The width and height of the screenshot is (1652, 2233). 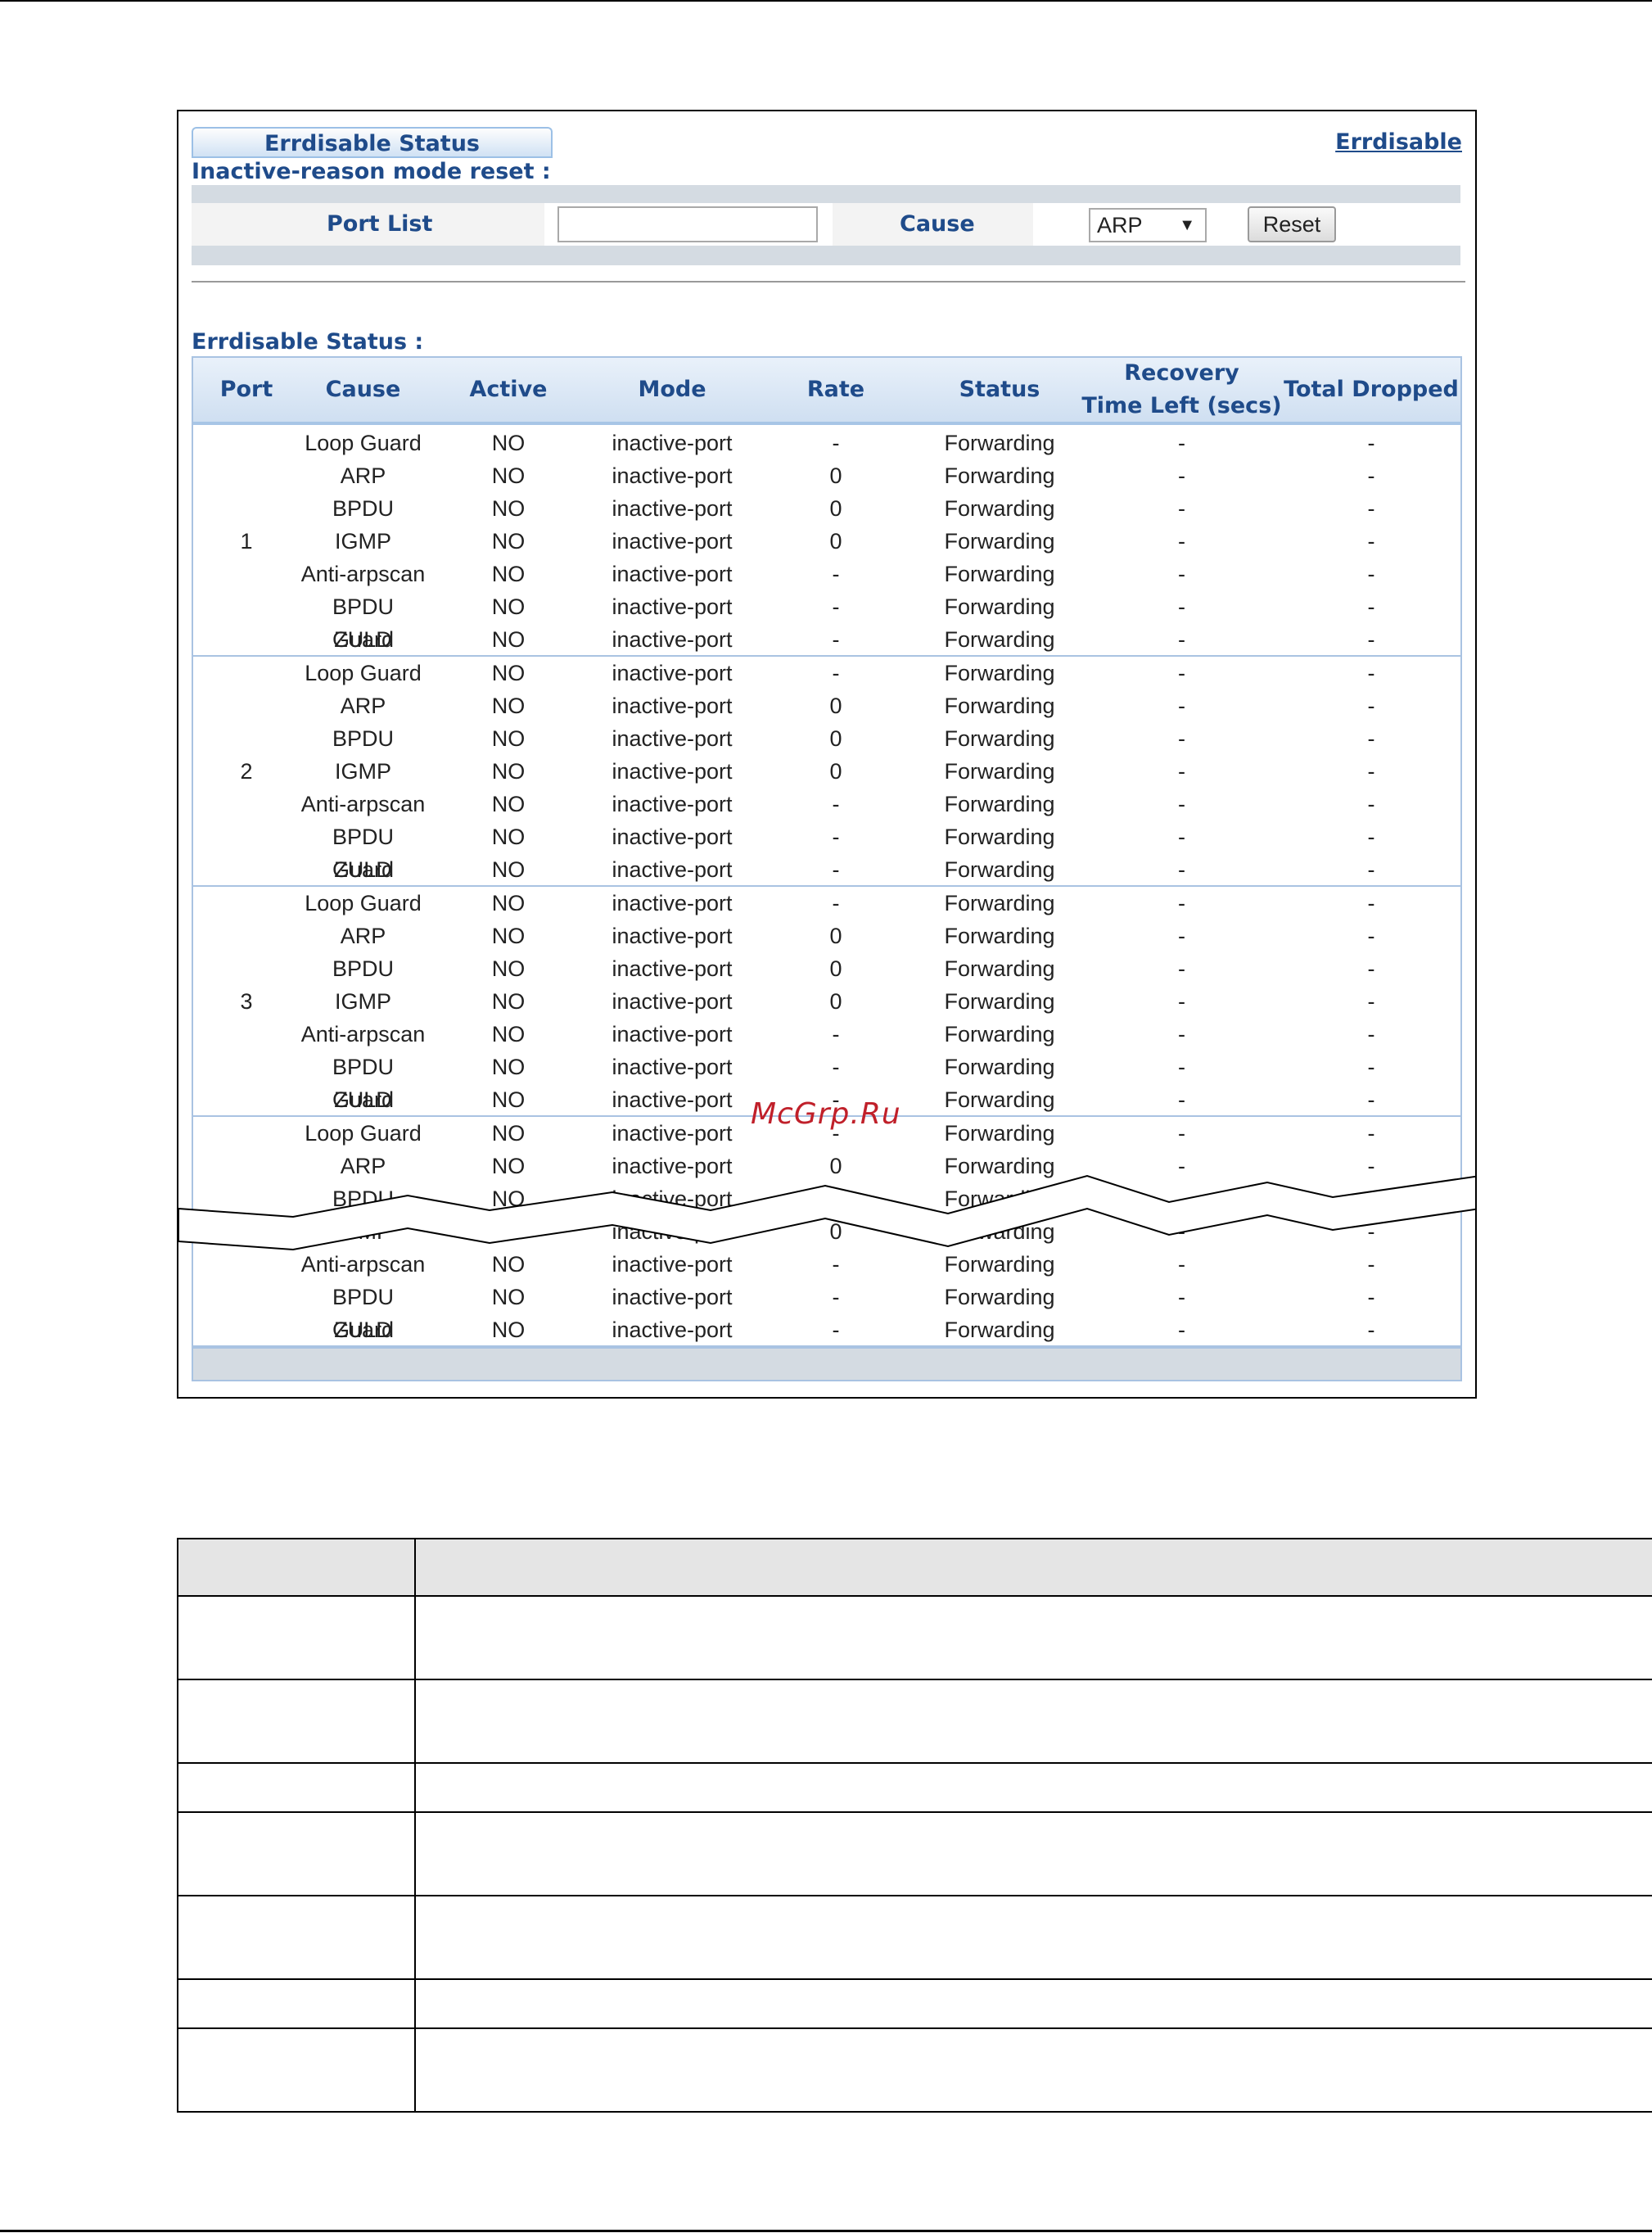 I want to click on cause-cell: ZULD, so click(x=363, y=1100).